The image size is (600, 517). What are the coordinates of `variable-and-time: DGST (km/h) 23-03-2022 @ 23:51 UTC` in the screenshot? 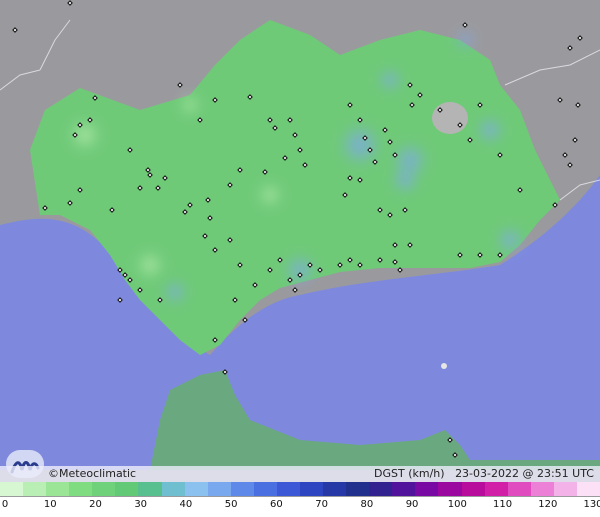 It's located at (484, 473).